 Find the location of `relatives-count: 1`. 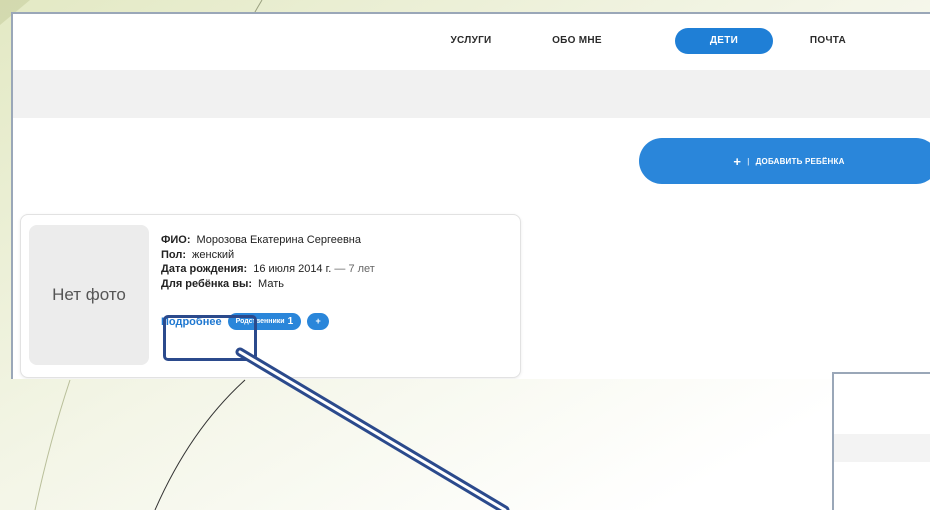

relatives-count: 1 is located at coordinates (290, 321).